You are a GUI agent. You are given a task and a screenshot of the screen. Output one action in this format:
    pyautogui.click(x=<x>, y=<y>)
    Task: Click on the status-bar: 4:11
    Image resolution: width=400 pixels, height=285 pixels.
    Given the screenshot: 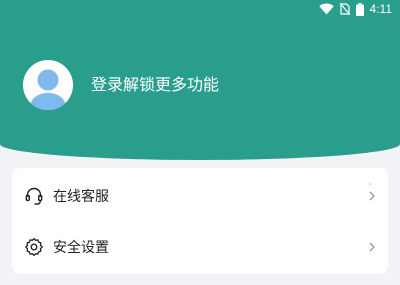 What is the action you would take?
    pyautogui.click(x=355, y=9)
    